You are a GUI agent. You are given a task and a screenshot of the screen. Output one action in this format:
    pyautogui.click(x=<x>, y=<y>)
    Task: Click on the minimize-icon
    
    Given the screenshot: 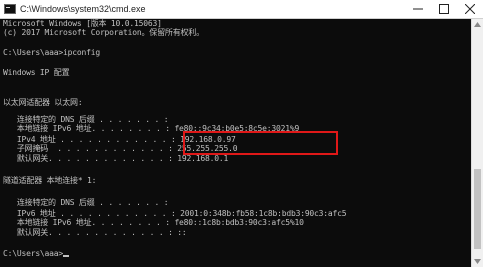 What is the action you would take?
    pyautogui.click(x=418, y=9)
    